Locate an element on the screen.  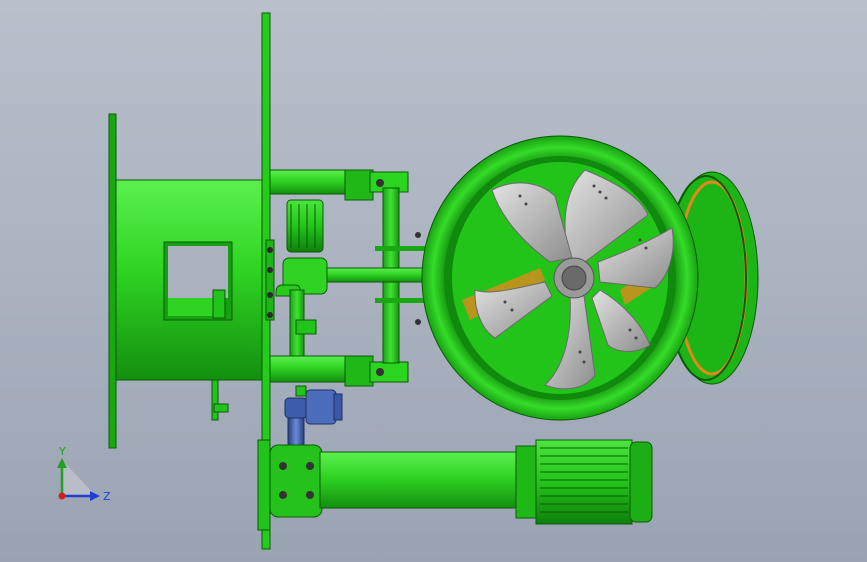
drum-assembly is located at coordinates (187, 281).